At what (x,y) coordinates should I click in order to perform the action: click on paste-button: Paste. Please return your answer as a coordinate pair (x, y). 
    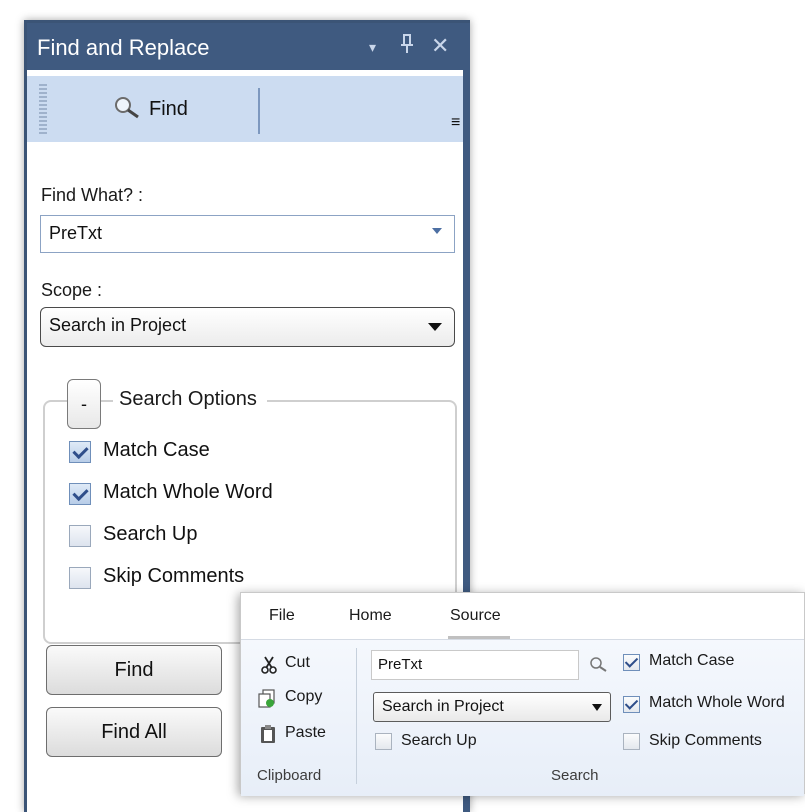
    Looking at the image, I should click on (304, 735).